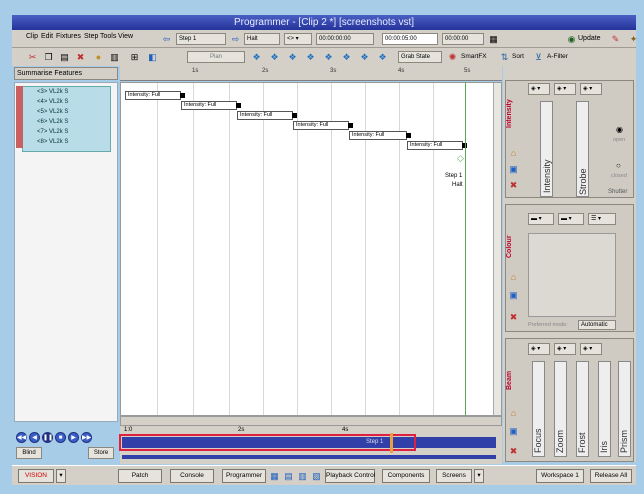 The height and width of the screenshot is (494, 644). What do you see at coordinates (60, 437) in the screenshot?
I see `stop-icon: ■` at bounding box center [60, 437].